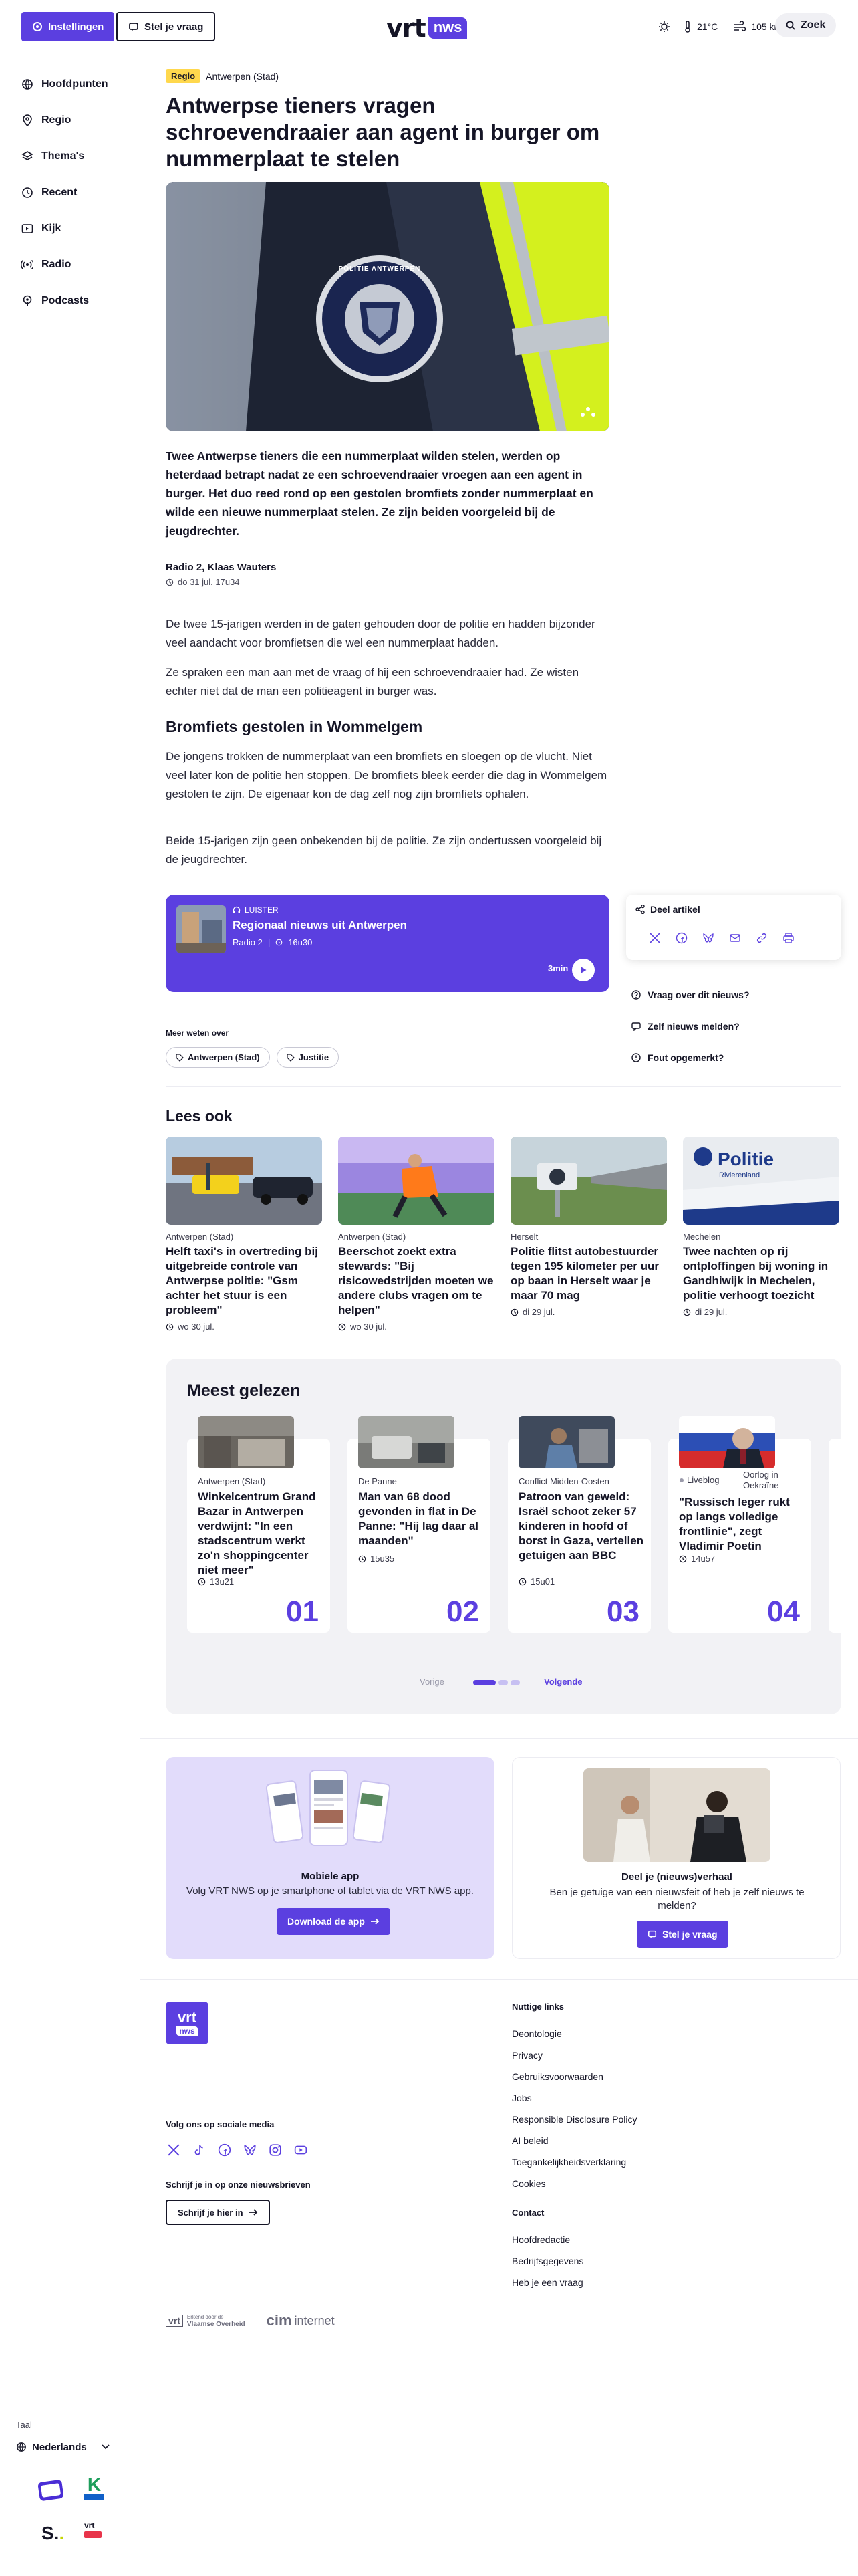 The height and width of the screenshot is (2576, 858). Describe the element at coordinates (427, 28) in the screenshot. I see `vrt-nws-logo: vrt nws` at that location.